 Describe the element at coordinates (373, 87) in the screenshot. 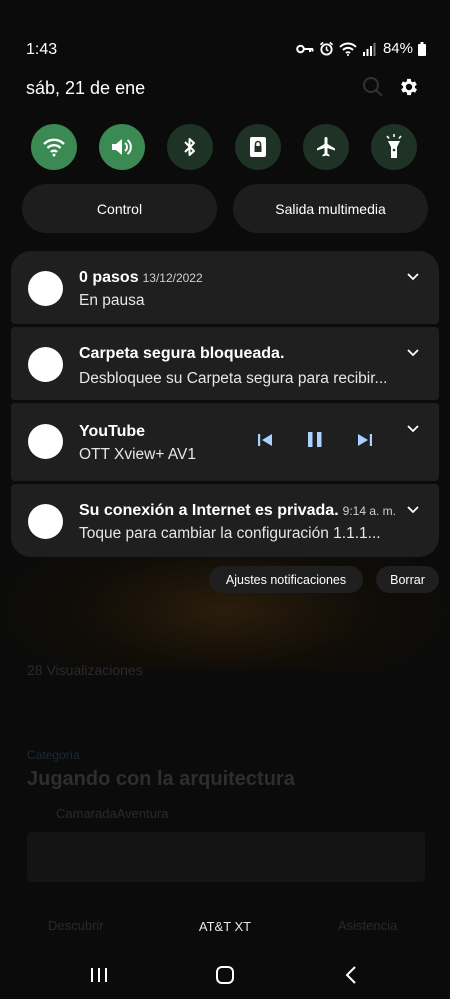

I see `search-icon` at that location.